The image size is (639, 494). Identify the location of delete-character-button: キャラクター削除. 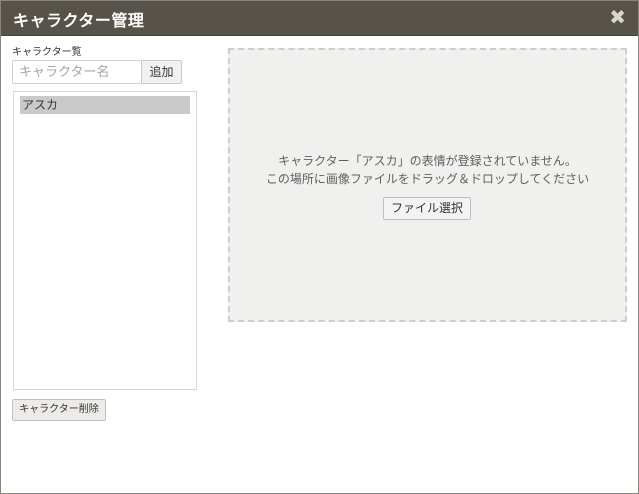
(59, 410).